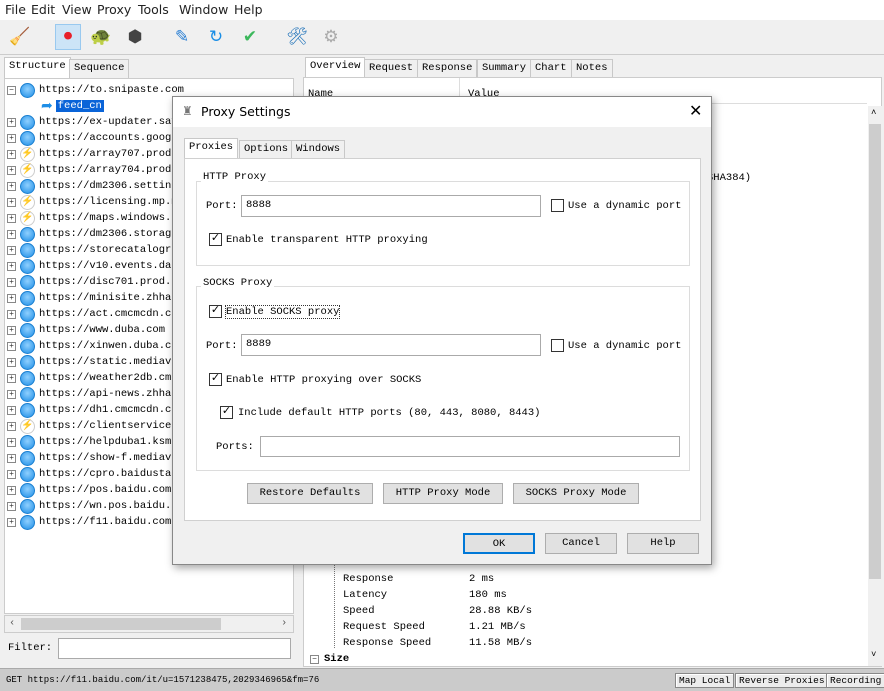  Describe the element at coordinates (43, 9) in the screenshot. I see `menu-edit: Edit` at that location.